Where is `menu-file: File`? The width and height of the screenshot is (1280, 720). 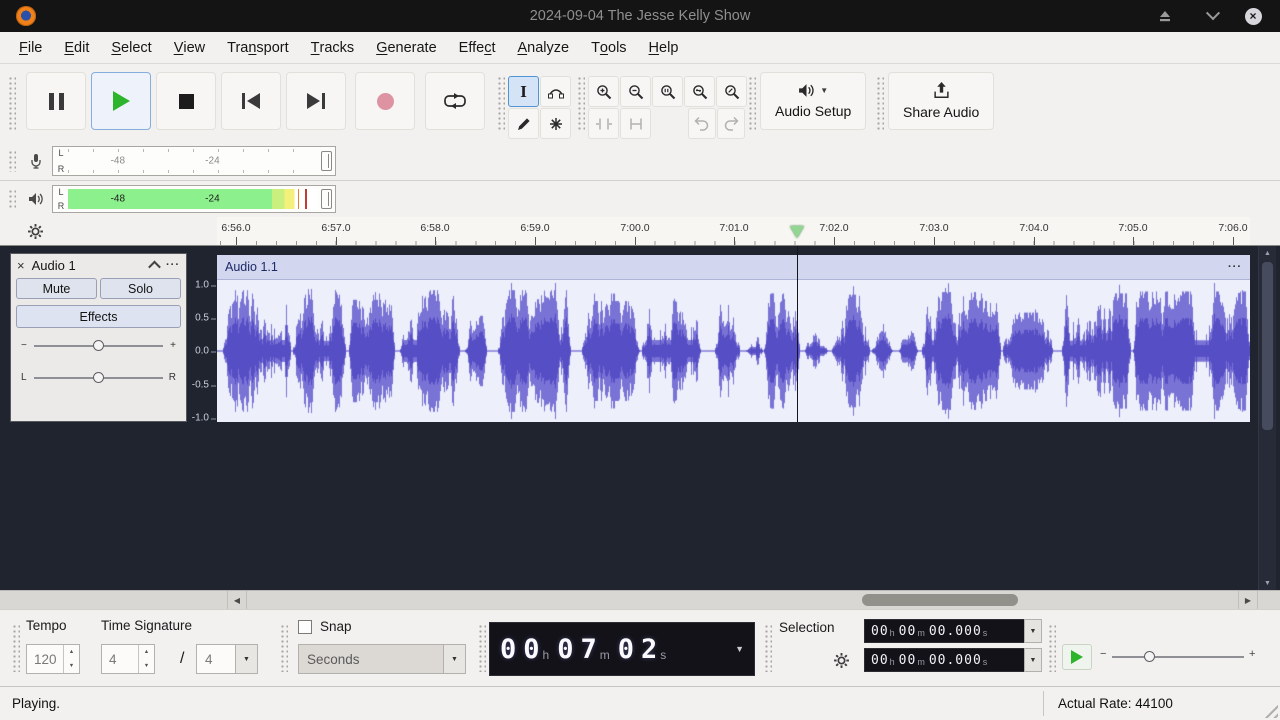 menu-file: File is located at coordinates (30, 47).